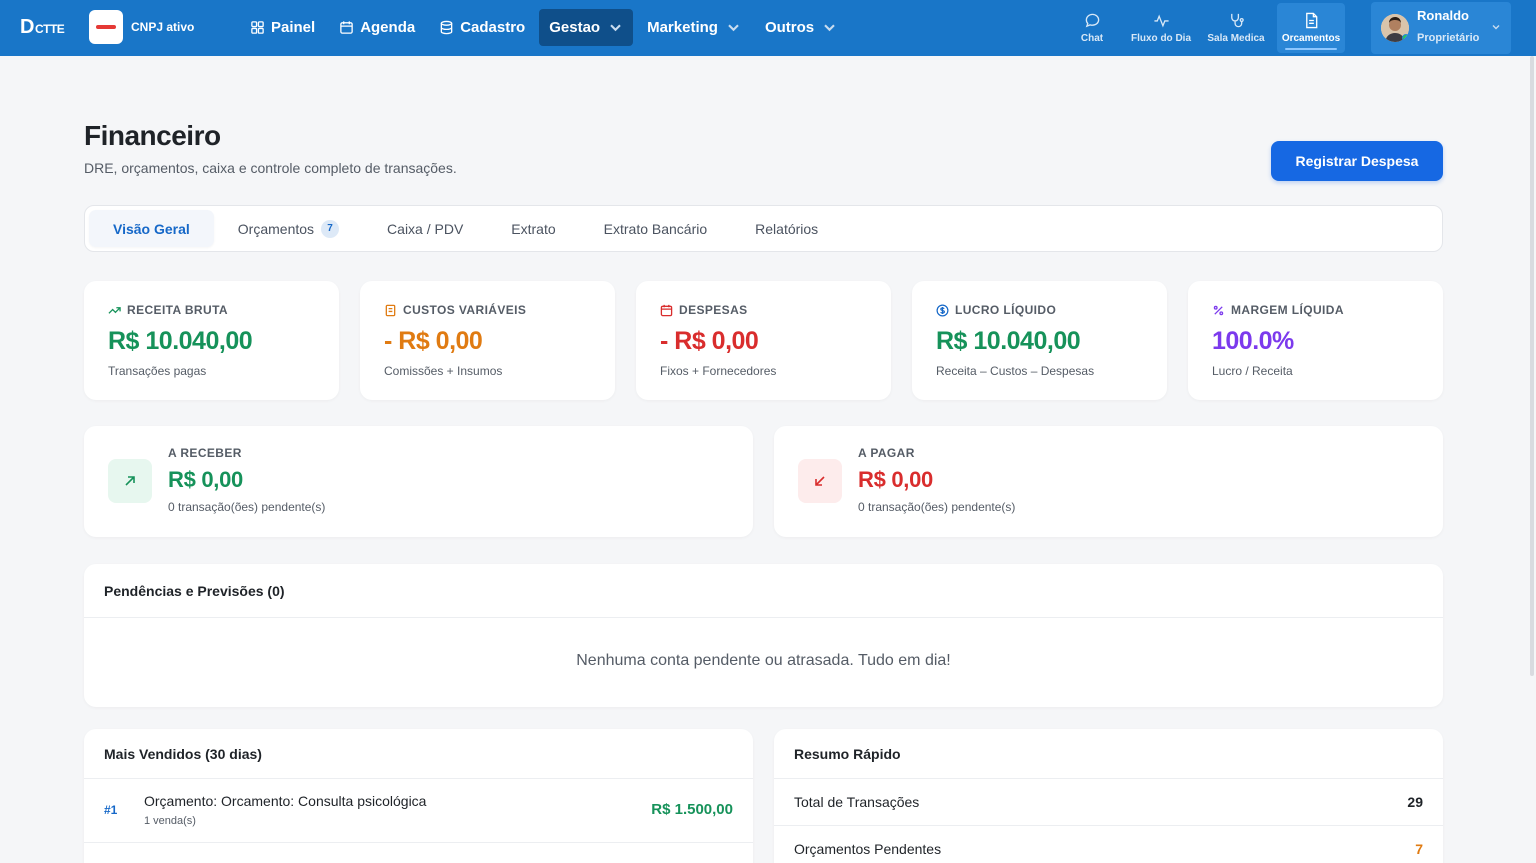 This screenshot has height=863, width=1536. What do you see at coordinates (656, 228) in the screenshot?
I see `tab-extrato-bancario: Extrato Bancário` at bounding box center [656, 228].